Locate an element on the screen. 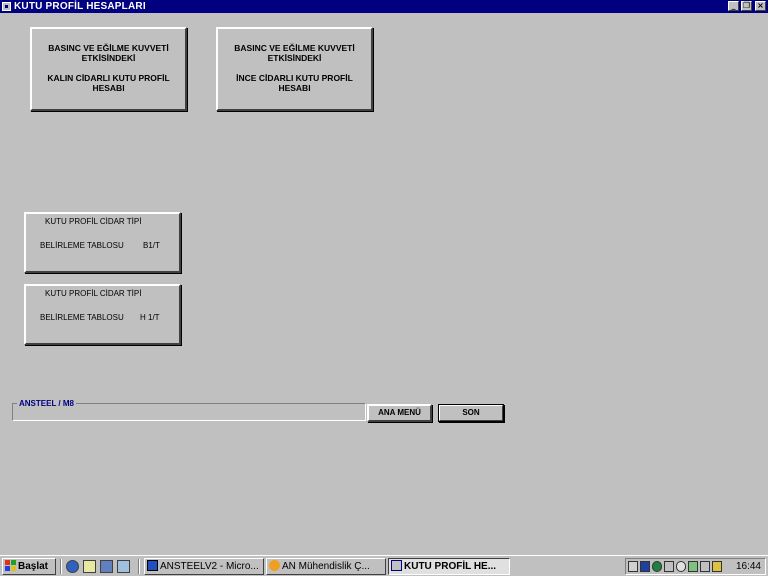  network-icon is located at coordinates (657, 566).